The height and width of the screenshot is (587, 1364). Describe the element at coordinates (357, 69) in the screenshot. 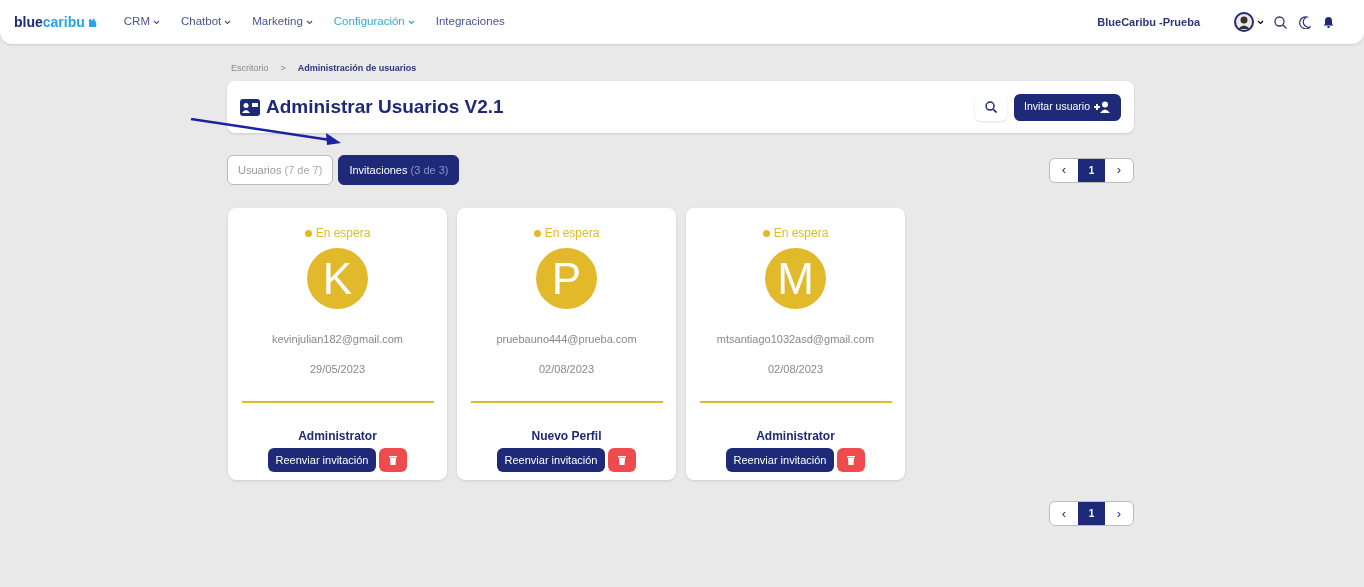

I see `breadcrumb-current: Administración de usuarios` at that location.